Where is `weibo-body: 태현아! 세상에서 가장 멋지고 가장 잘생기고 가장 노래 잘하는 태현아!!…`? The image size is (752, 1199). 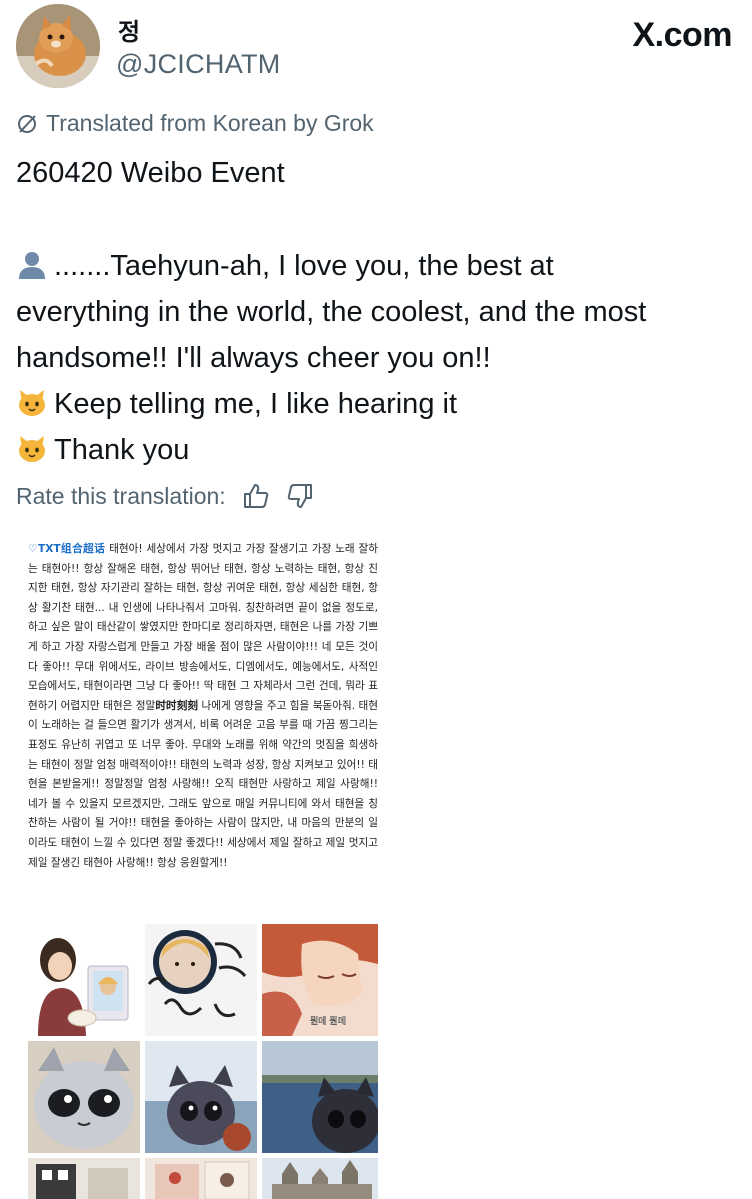
weibo-body: 태현아! 세상에서 가장 멋지고 가장 잘생기고 가장 노래 잘하는 태현아!!… is located at coordinates (203, 627).